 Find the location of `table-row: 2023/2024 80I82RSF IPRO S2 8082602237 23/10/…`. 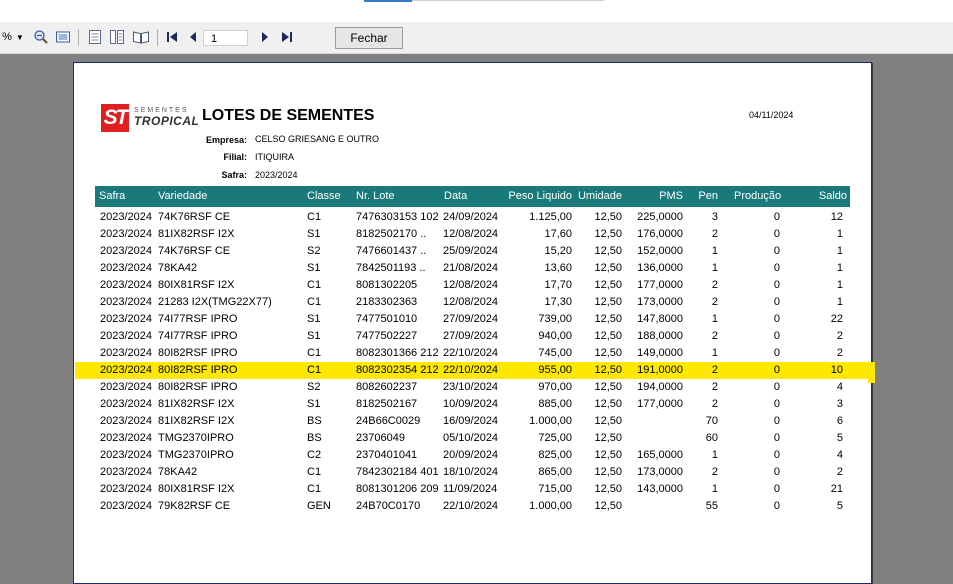

table-row: 2023/2024 80I82RSF IPRO S2 8082602237 23/10/… is located at coordinates (473, 387).